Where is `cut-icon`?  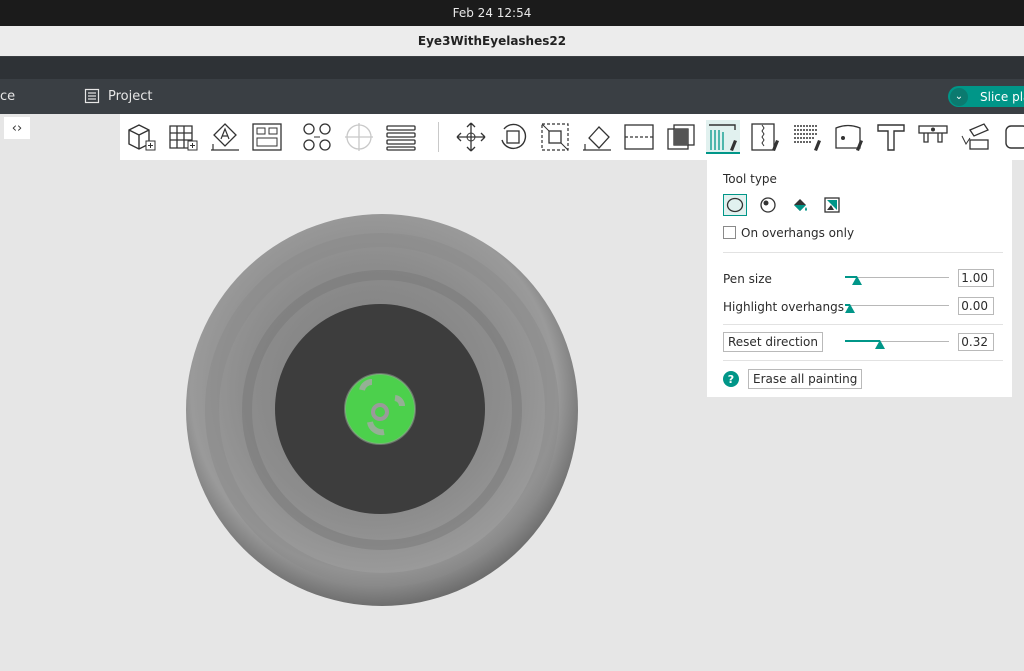
cut-icon is located at coordinates (639, 137).